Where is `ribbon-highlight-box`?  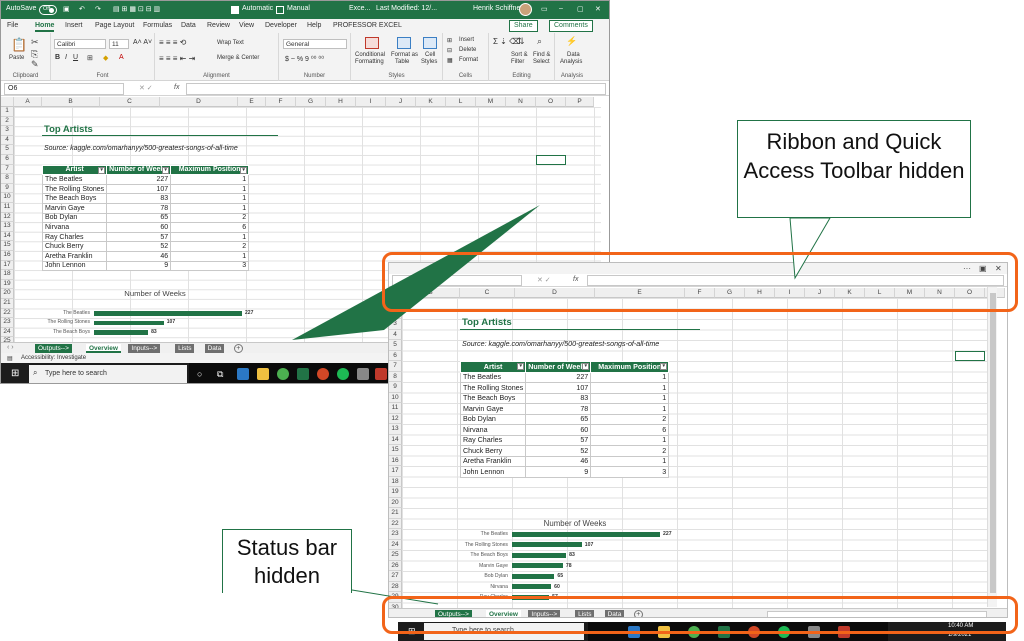
ribbon-highlight-box is located at coordinates (700, 282).